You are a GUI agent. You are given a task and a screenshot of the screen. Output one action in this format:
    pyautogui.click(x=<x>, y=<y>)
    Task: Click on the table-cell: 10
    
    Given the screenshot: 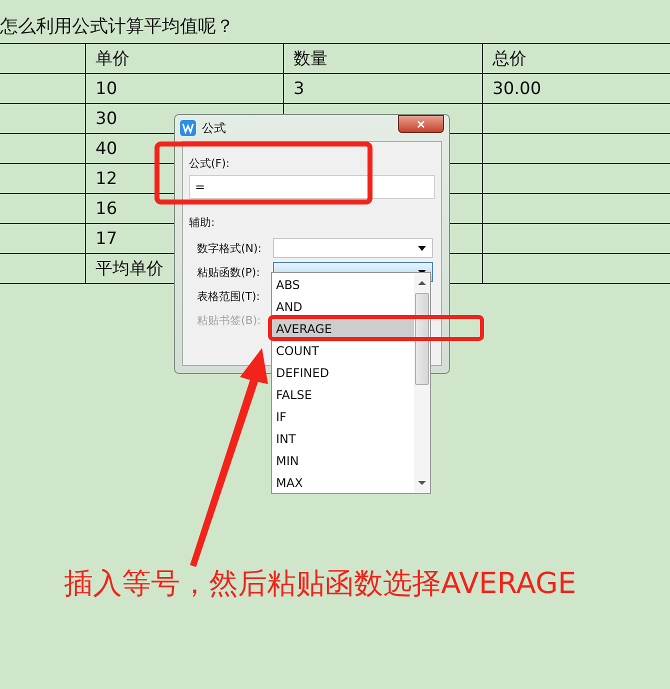 What is the action you would take?
    pyautogui.click(x=184, y=89)
    